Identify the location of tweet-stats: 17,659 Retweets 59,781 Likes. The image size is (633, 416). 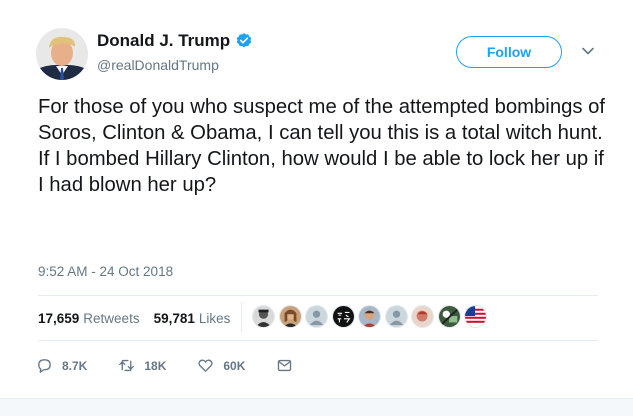
(134, 318).